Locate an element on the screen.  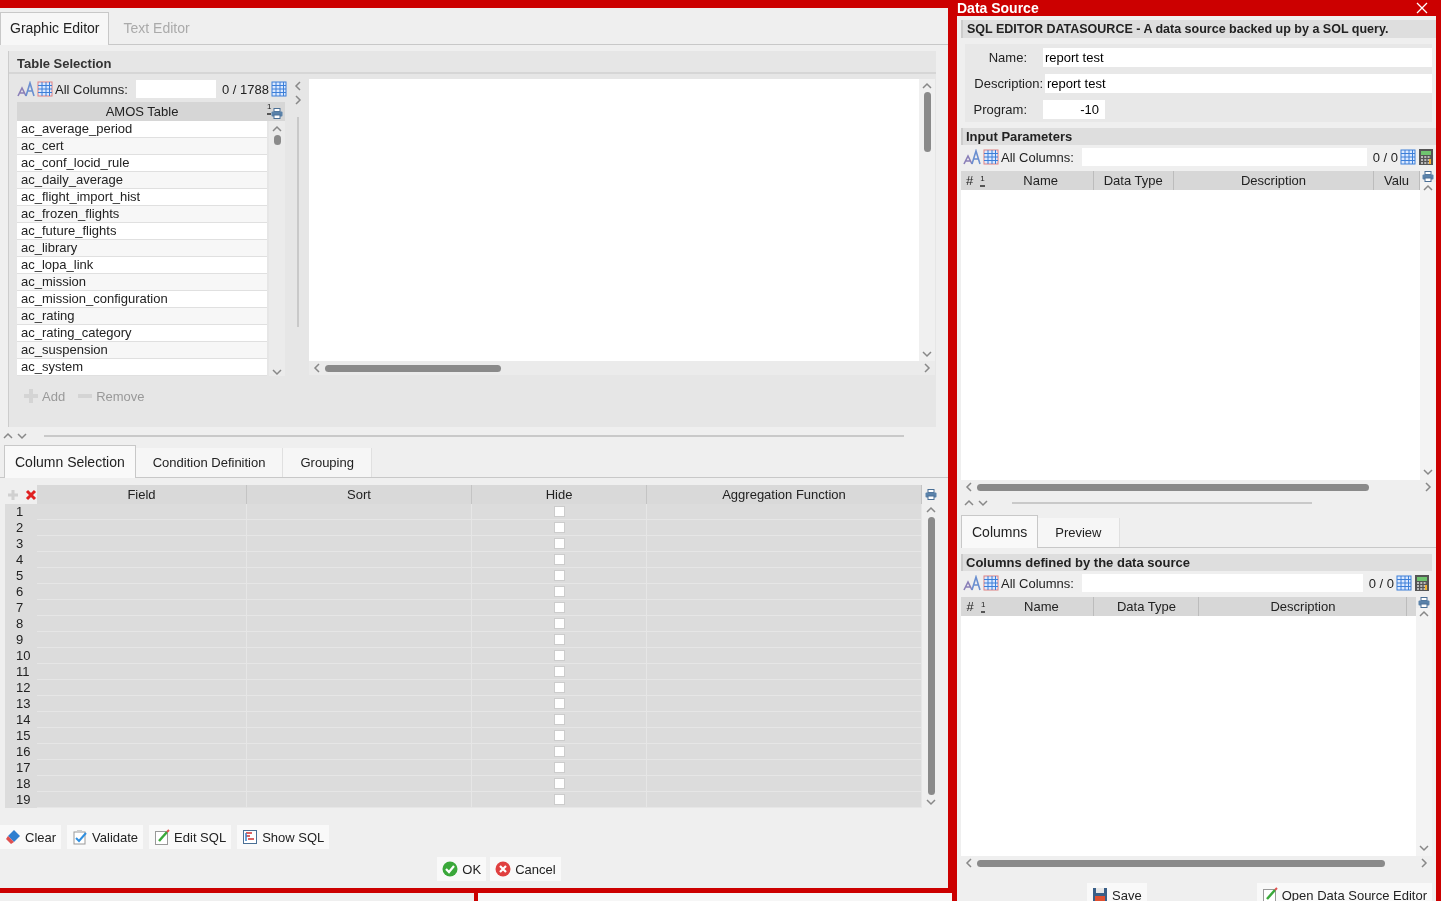
table-cell is located at coordinates (359, 512).